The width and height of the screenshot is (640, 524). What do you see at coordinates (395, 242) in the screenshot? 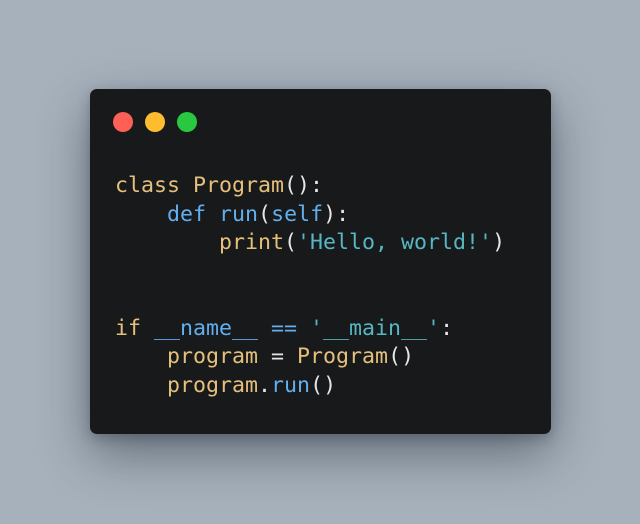
I see `code-token-string: 'Hello, world!'` at bounding box center [395, 242].